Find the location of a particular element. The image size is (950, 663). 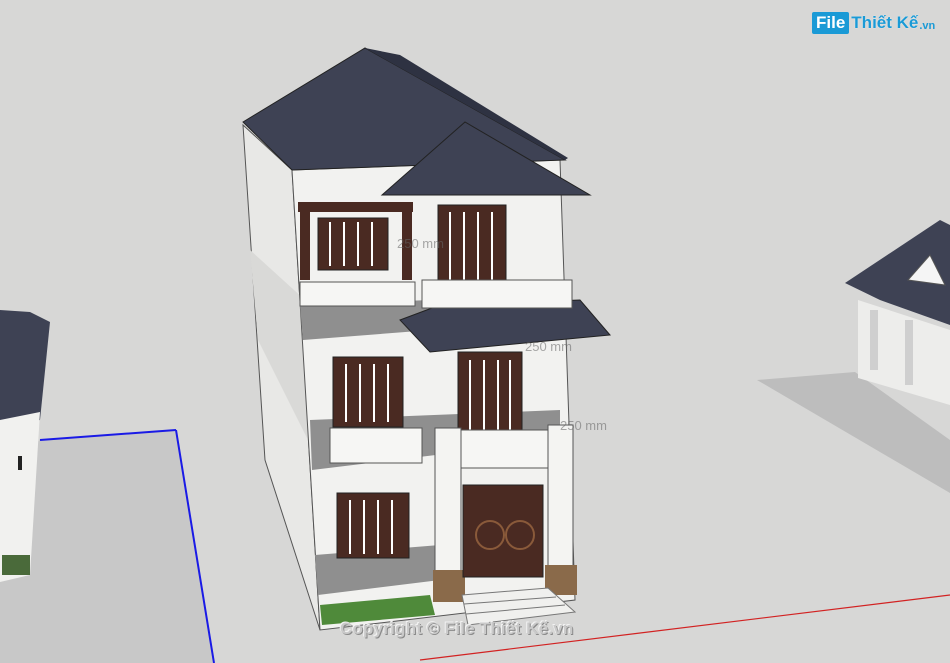

balcony-railing-3f-left is located at coordinates (357, 294).